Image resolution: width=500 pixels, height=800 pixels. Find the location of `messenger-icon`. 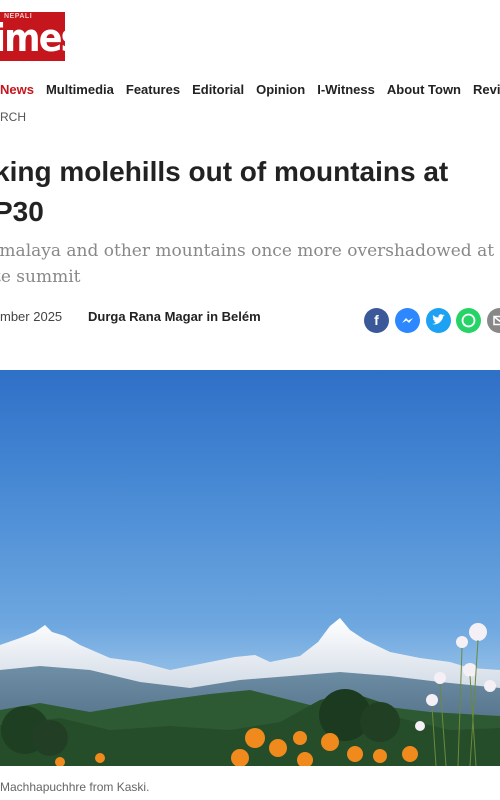

messenger-icon is located at coordinates (407, 320).